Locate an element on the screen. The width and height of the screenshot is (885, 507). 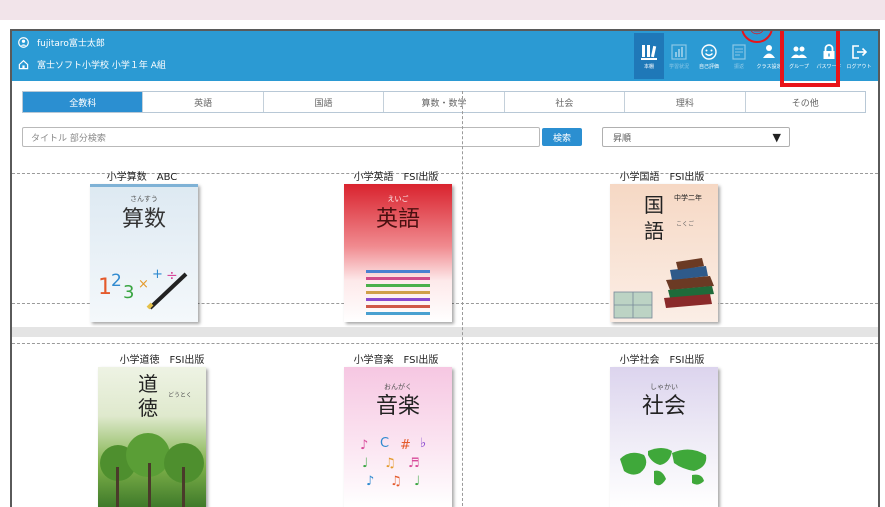
tab-math: 算数・数学 is located at coordinates (444, 102).